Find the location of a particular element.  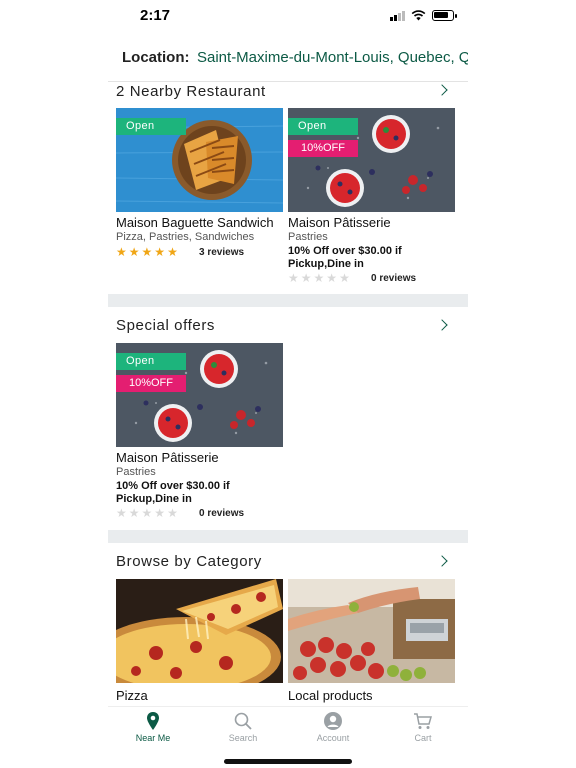

tab-near-me: Near Me is located at coordinates (153, 727).